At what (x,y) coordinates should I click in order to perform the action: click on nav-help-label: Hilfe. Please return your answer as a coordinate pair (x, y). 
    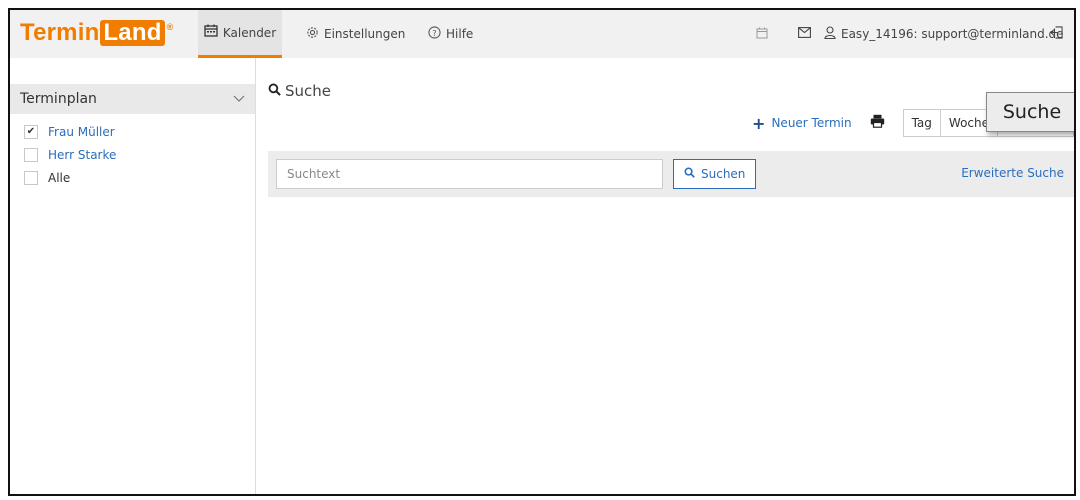
    Looking at the image, I should click on (460, 34).